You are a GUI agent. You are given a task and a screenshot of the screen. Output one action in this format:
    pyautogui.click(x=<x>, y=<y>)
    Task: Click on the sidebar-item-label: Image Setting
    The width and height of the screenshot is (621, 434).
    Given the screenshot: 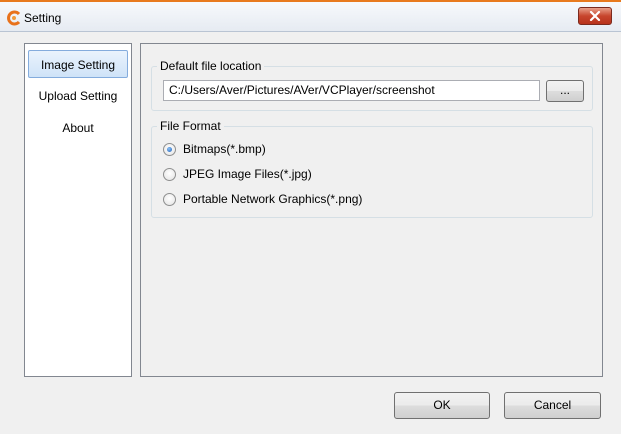 What is the action you would take?
    pyautogui.click(x=78, y=65)
    